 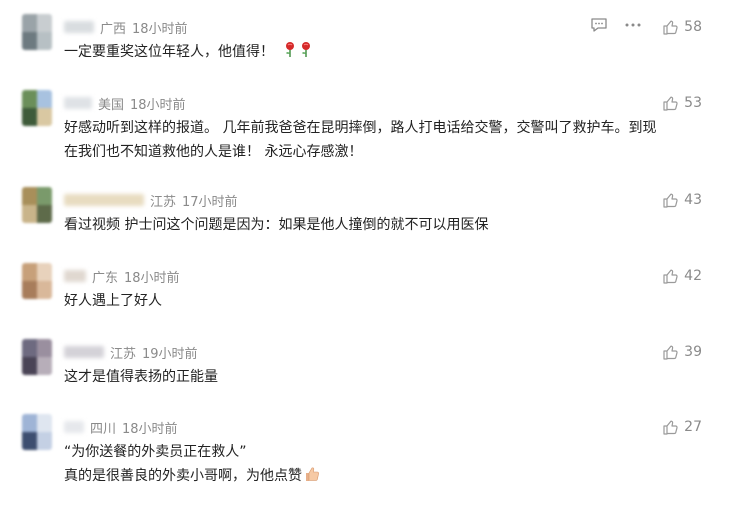 What do you see at coordinates (103, 429) in the screenshot?
I see `location-label: 四川` at bounding box center [103, 429].